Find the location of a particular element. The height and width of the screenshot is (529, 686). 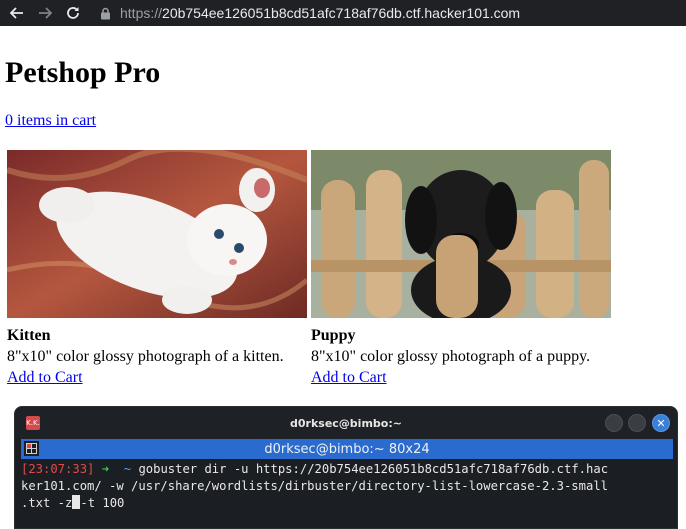

kitten-photo is located at coordinates (157, 234).